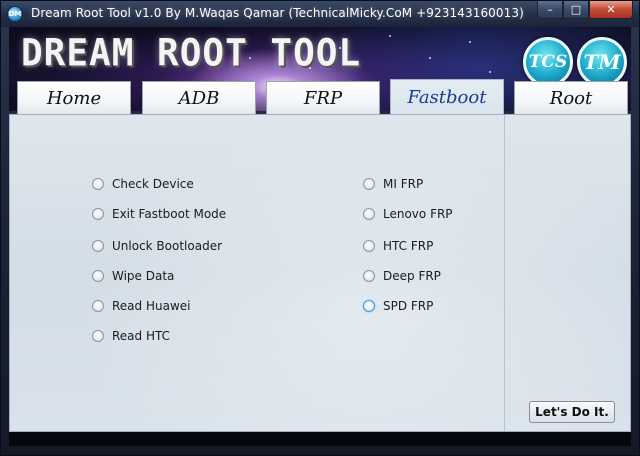 The image size is (640, 456). What do you see at coordinates (447, 97) in the screenshot?
I see `tab-fastboot: Fastboot` at bounding box center [447, 97].